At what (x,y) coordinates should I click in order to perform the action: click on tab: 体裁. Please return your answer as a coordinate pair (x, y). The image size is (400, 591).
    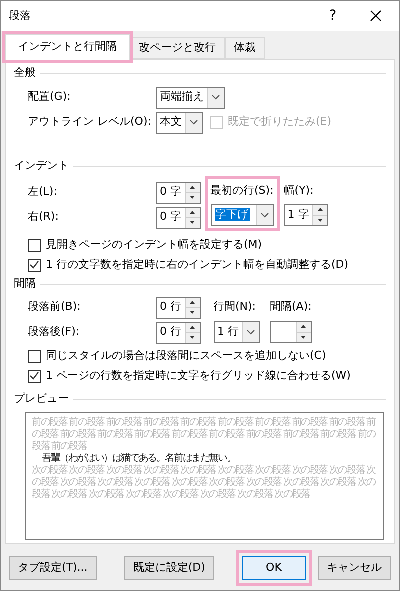
    Looking at the image, I should click on (245, 48).